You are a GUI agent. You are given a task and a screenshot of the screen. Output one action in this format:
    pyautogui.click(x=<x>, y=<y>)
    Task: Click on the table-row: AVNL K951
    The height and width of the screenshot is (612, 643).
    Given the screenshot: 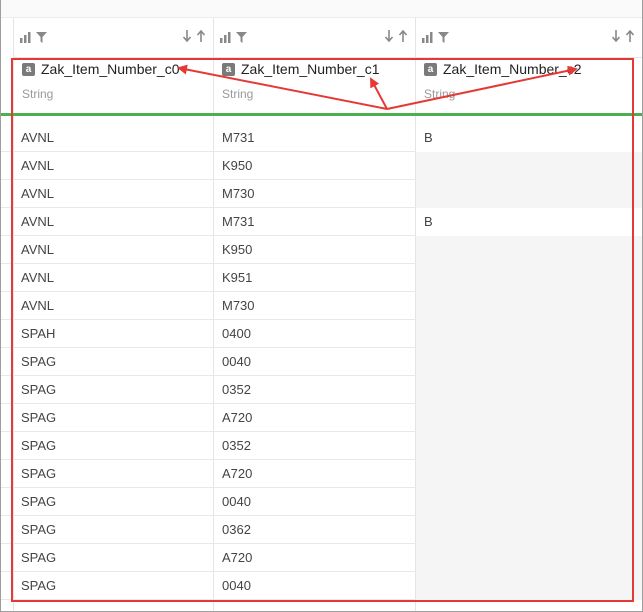 What is the action you would take?
    pyautogui.click(x=321, y=278)
    